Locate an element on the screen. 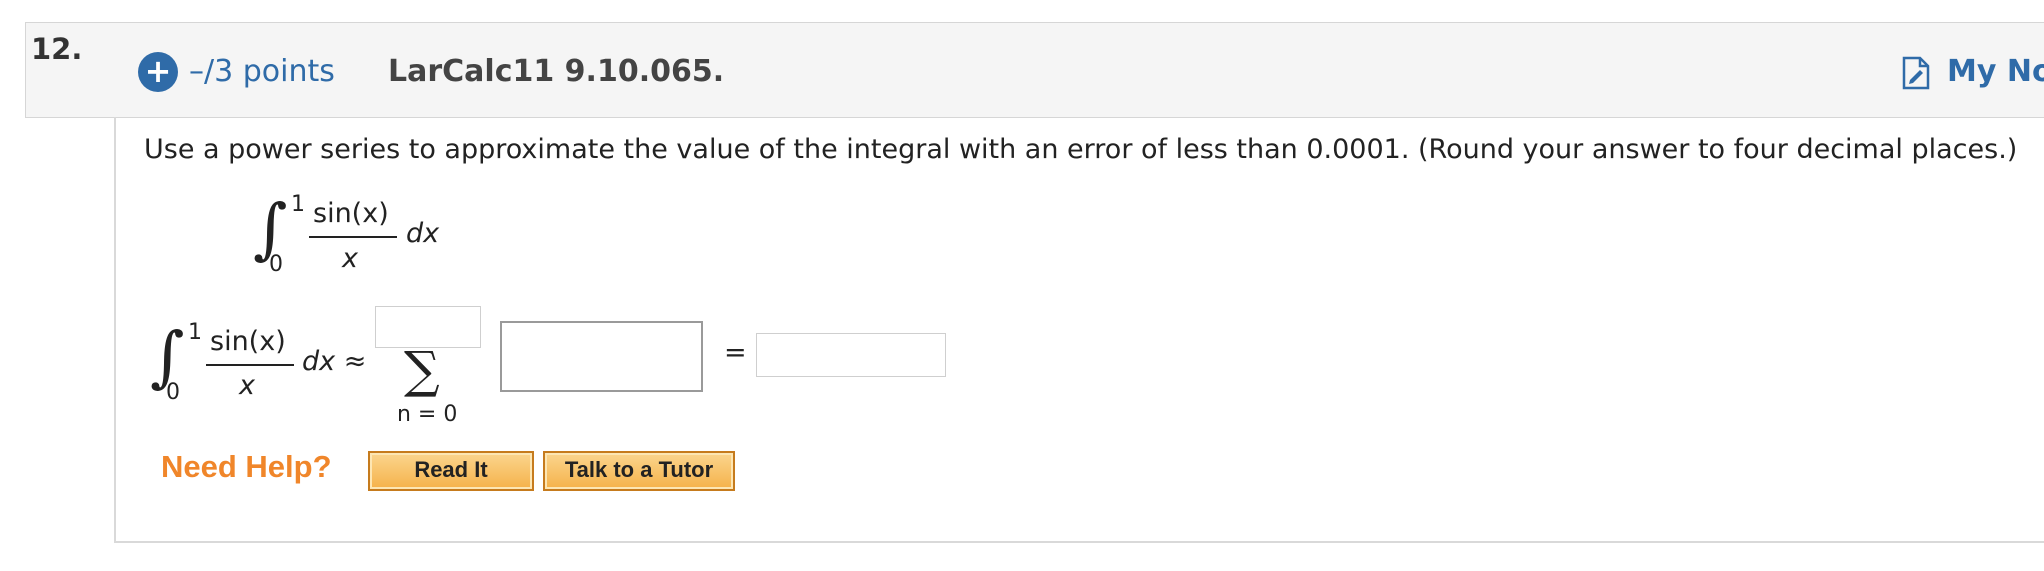 Image resolution: width=2044 pixels, height=571 pixels. sigma-symbol: ∑ is located at coordinates (422, 370).